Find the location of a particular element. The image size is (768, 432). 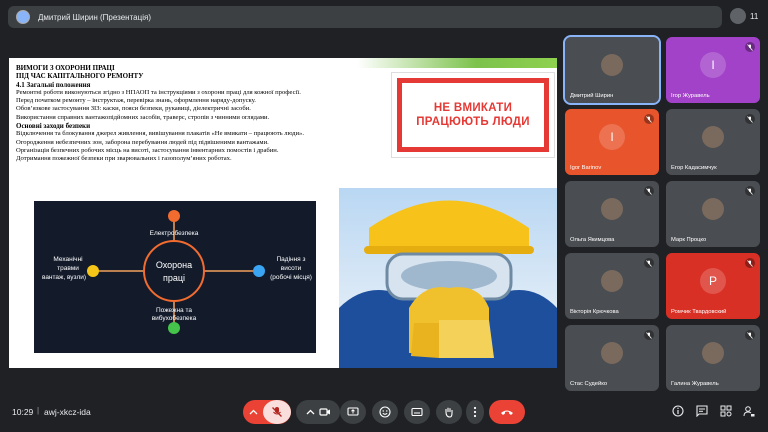

slide-heading: 4.1 Загальні положення is located at coordinates (53, 84).